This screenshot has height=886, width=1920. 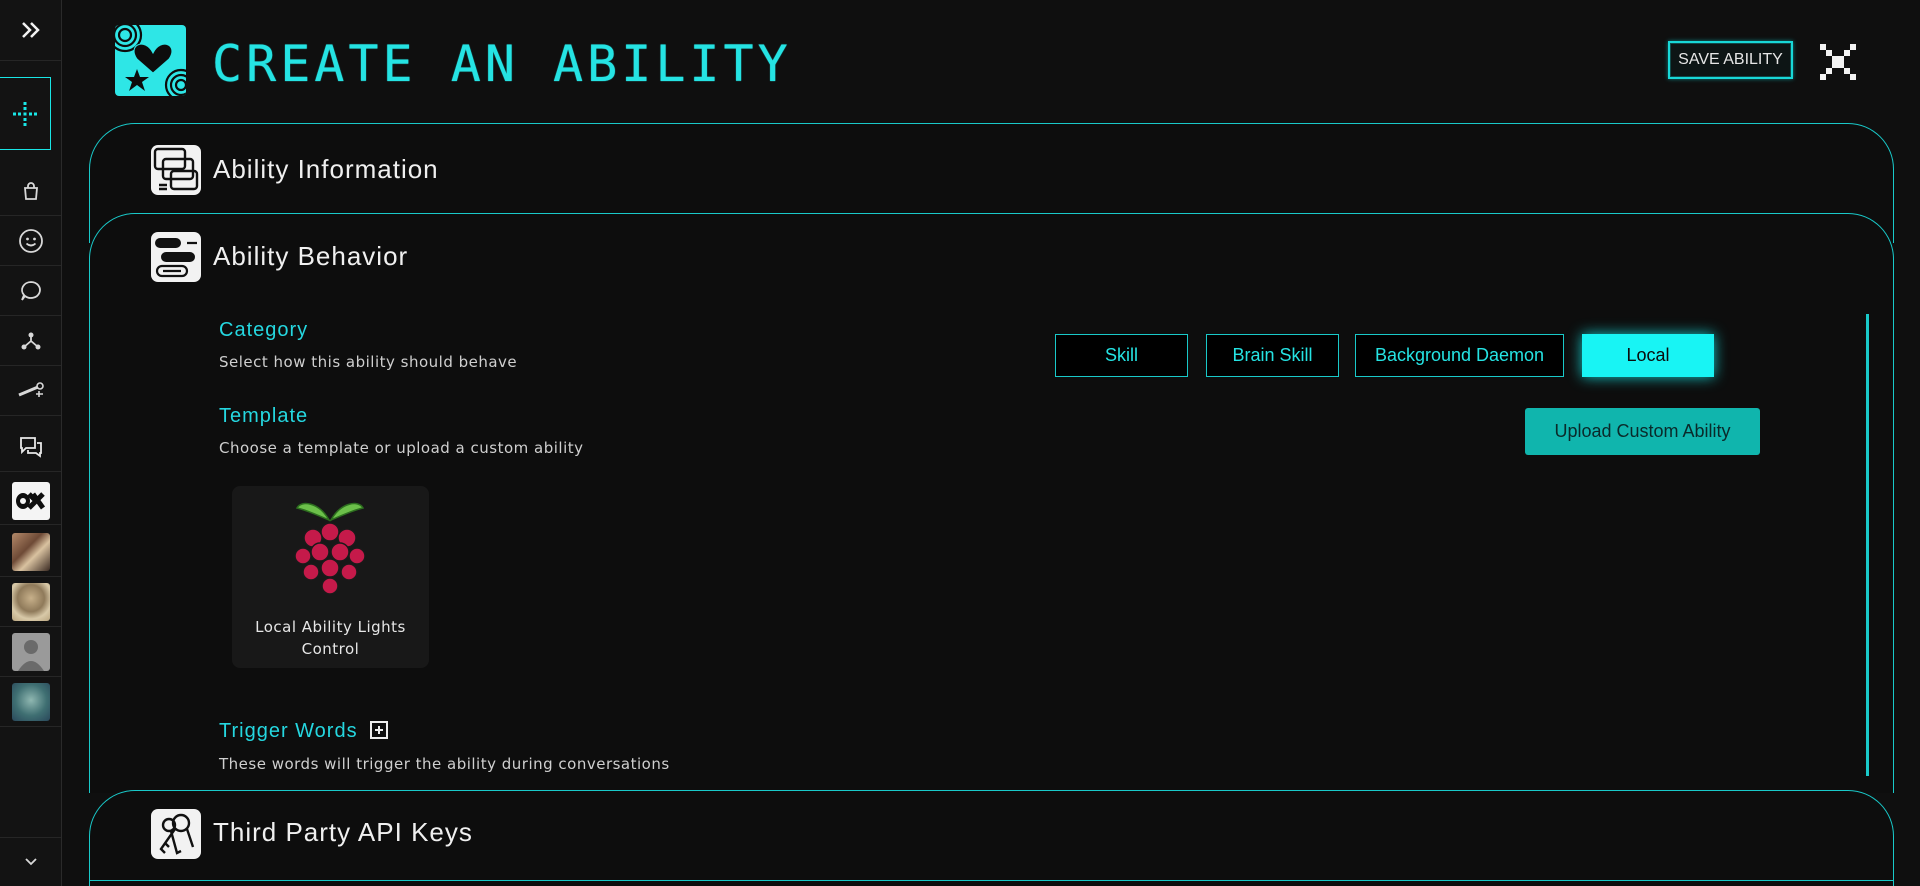 I want to click on panel-title-ability-information: Ability Information, so click(x=326, y=169).